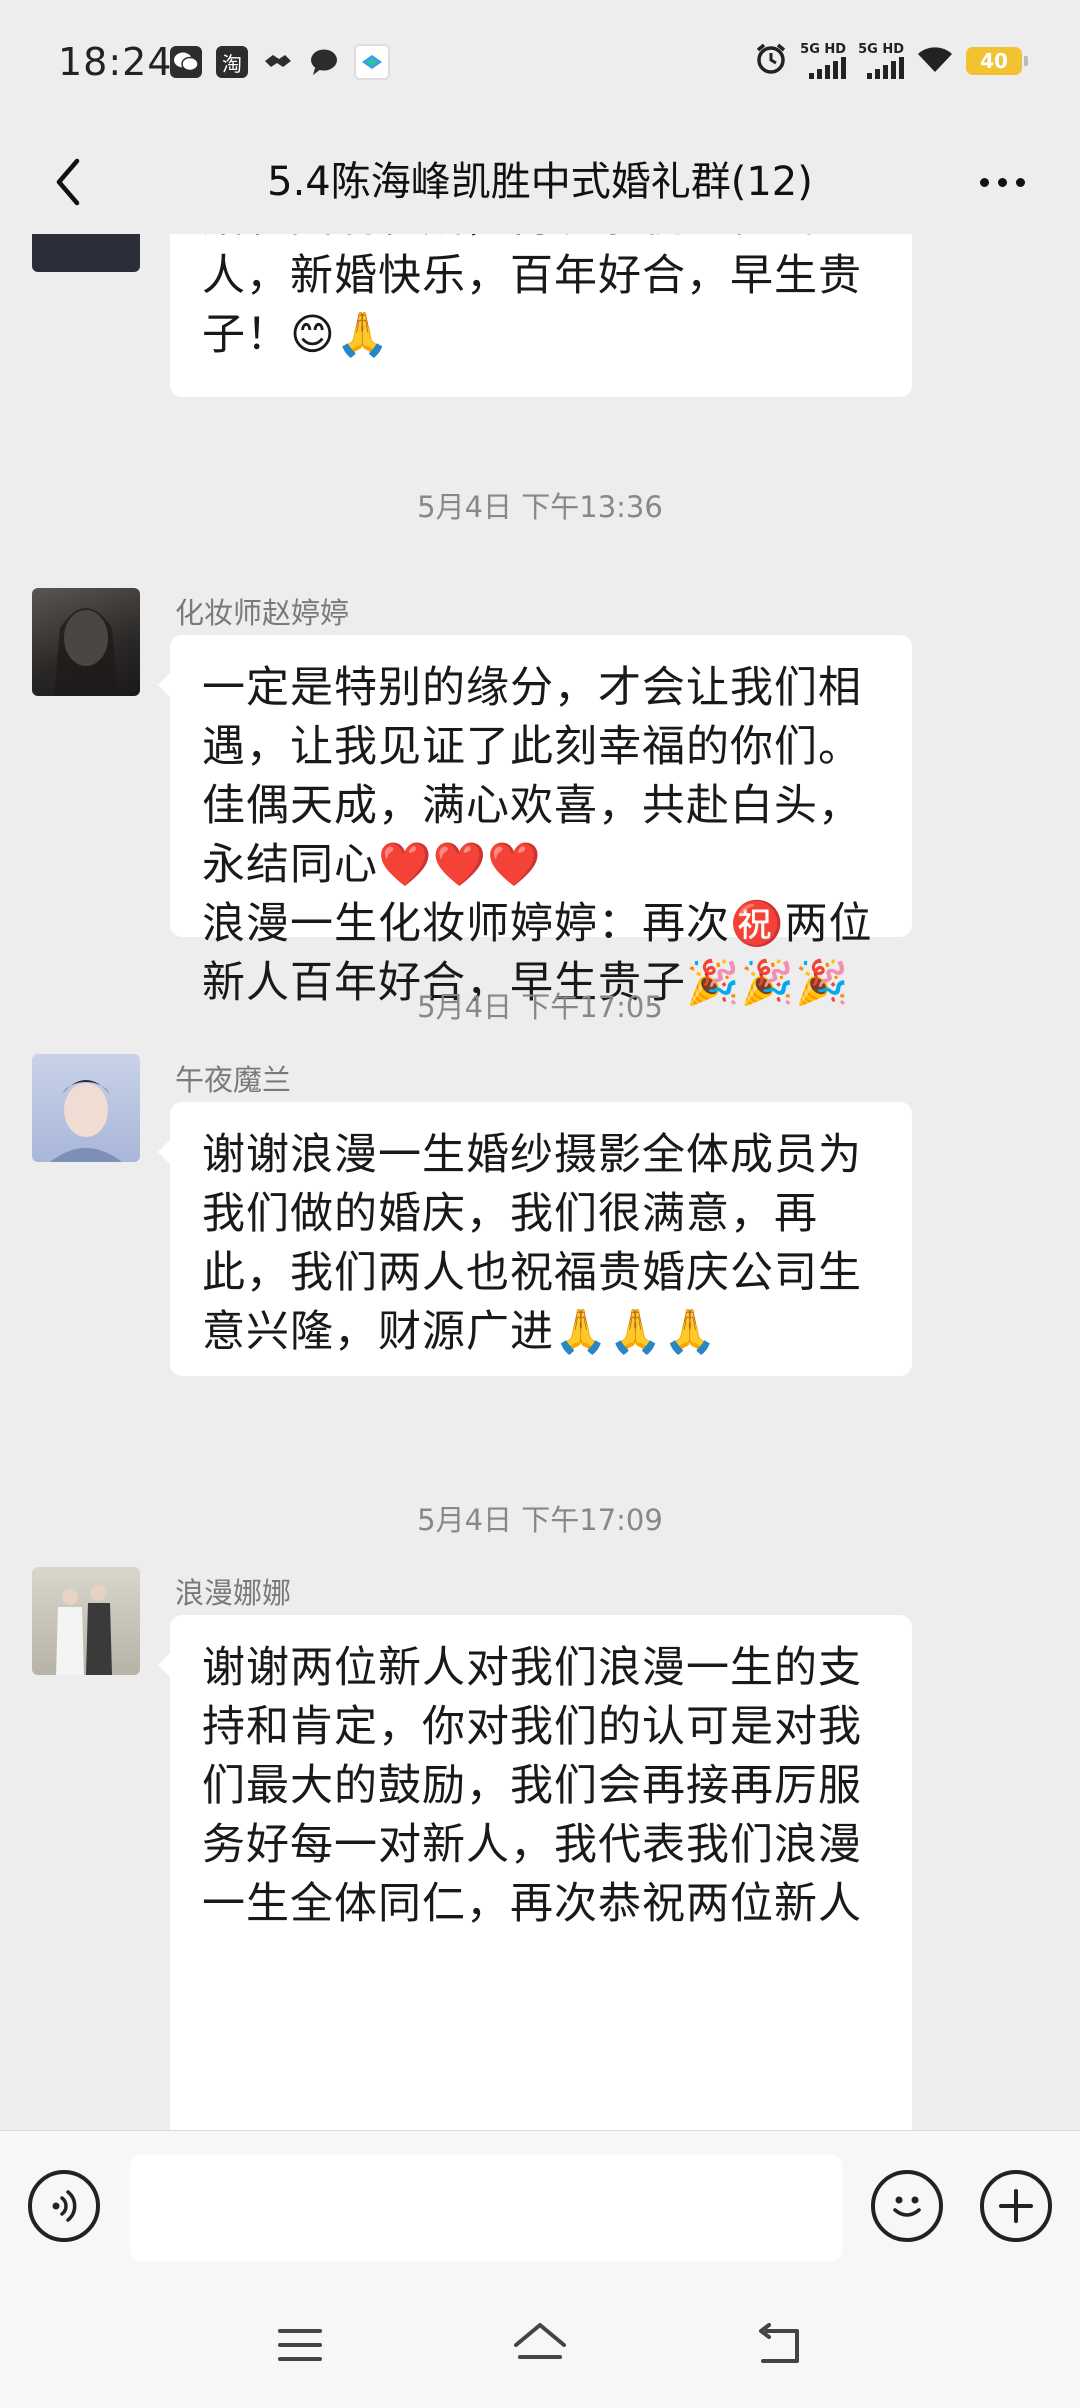  I want to click on taobao-icon: 淘, so click(232, 62).